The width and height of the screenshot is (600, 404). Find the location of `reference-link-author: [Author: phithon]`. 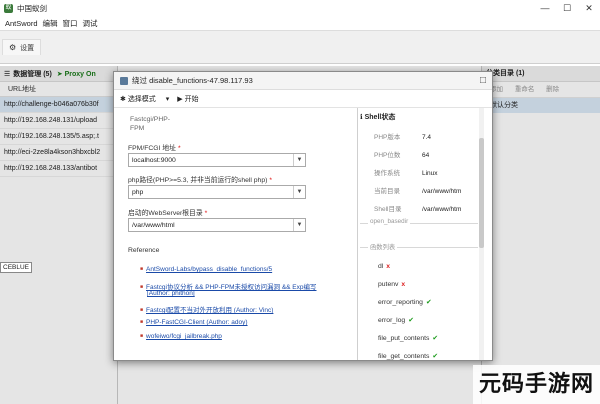

reference-link-author: [Author: phithon] is located at coordinates (171, 293).